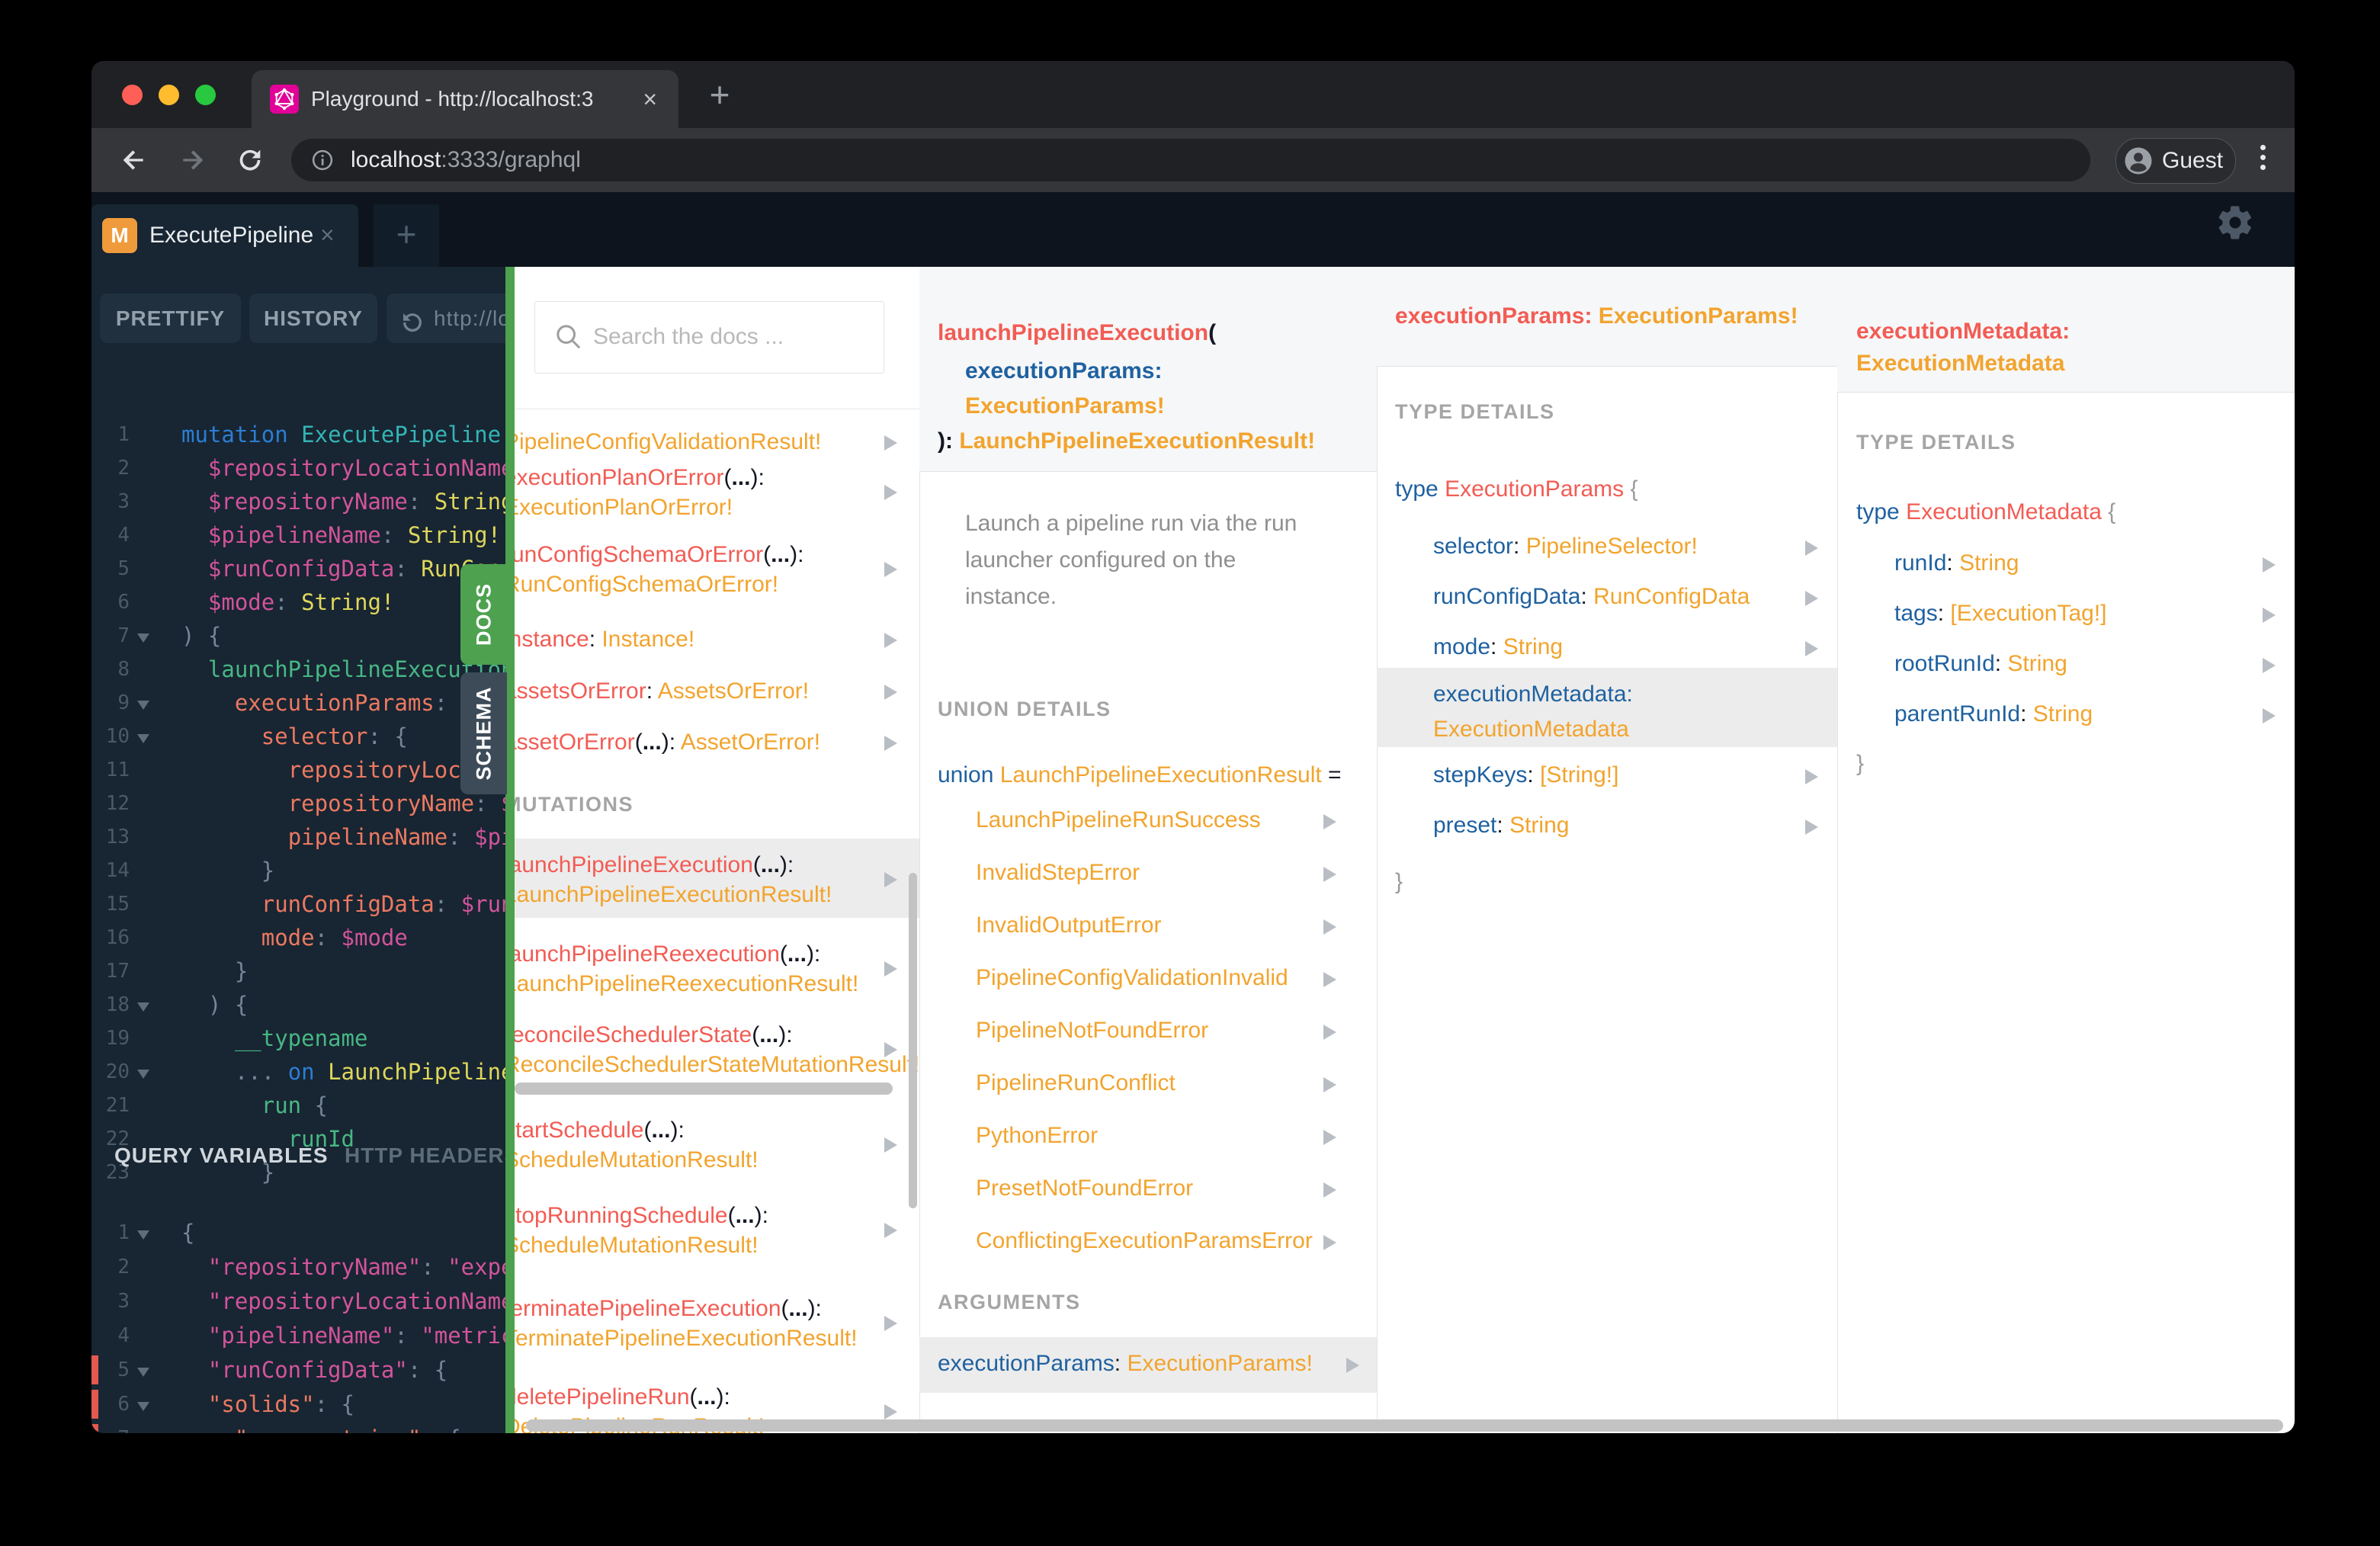  What do you see at coordinates (465, 99) in the screenshot?
I see `browser-tab: Playground - http://localhost:3 ×` at bounding box center [465, 99].